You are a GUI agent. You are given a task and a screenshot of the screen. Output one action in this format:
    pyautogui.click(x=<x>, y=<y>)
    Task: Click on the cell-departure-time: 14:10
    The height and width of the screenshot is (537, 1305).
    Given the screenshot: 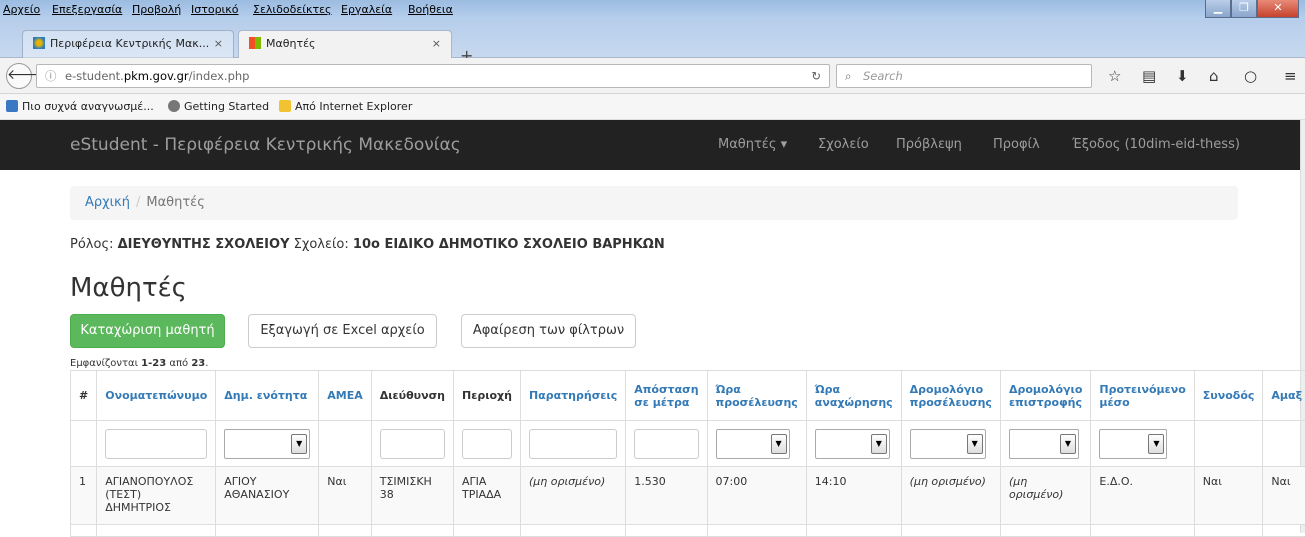 What is the action you would take?
    pyautogui.click(x=853, y=496)
    